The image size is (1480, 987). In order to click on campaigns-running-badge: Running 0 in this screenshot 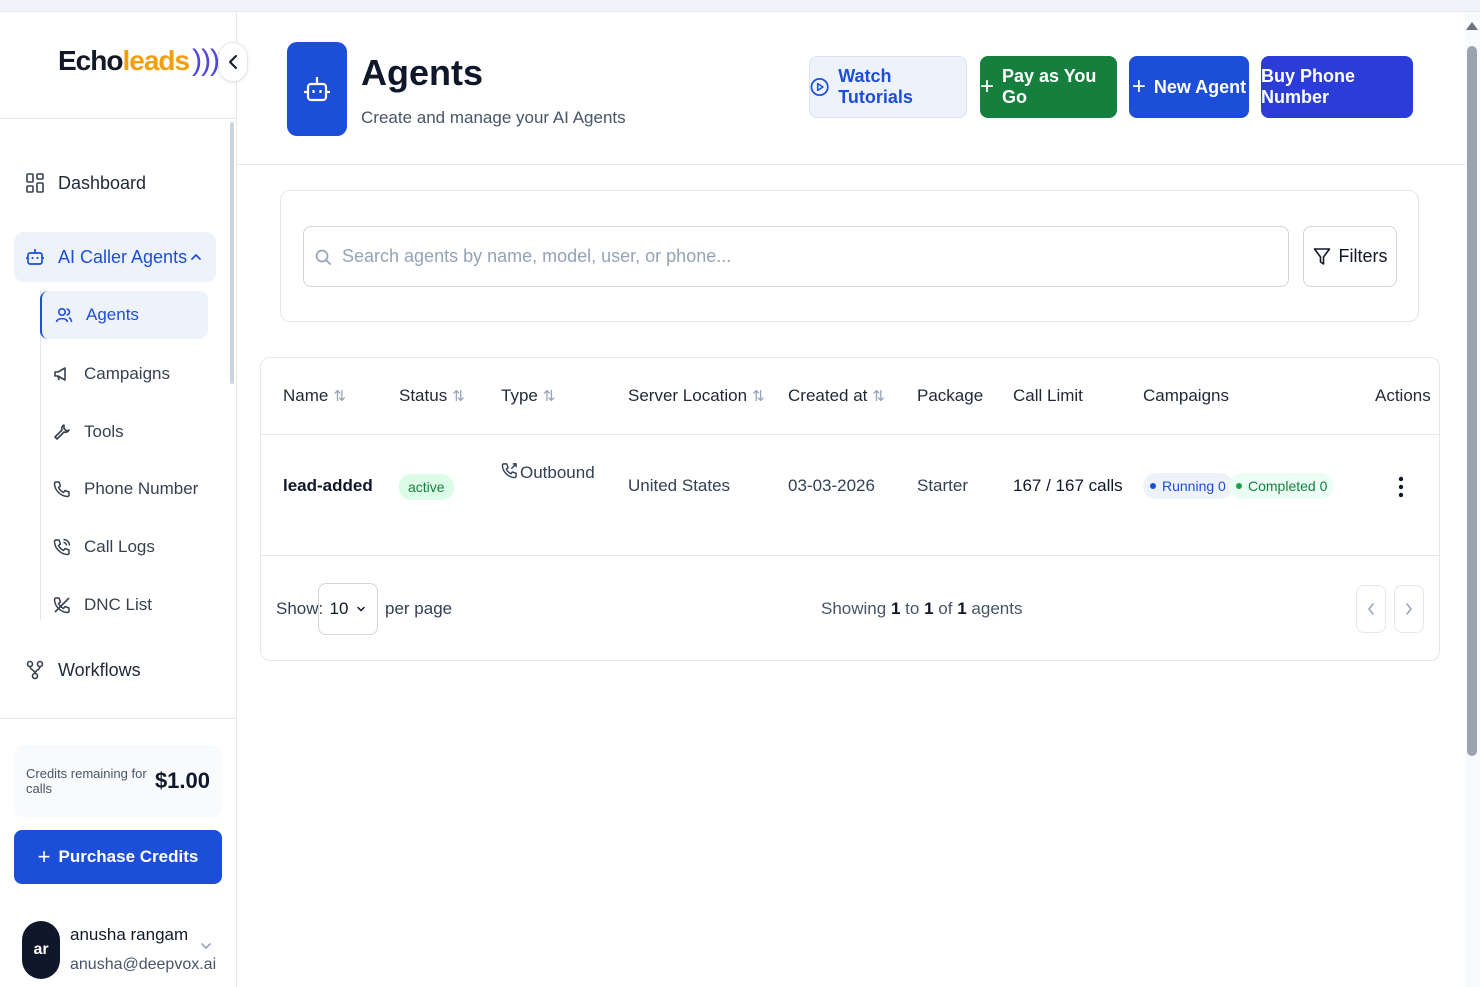, I will do `click(1188, 486)`.